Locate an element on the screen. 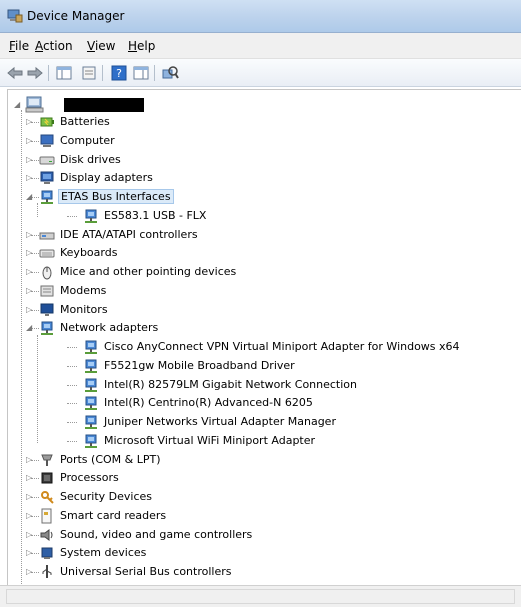  tree-device-item: ES583.1 USB - FLX is located at coordinates (264, 216).